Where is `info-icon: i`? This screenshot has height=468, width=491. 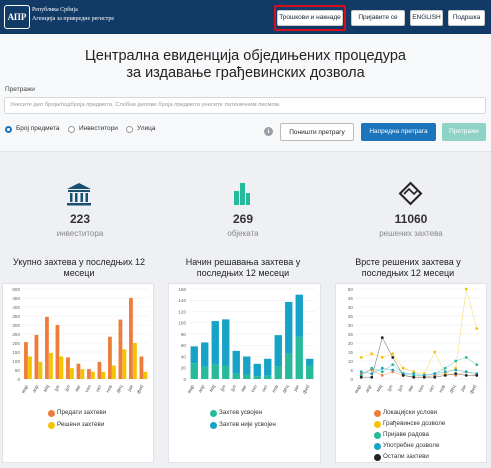 info-icon: i is located at coordinates (268, 131).